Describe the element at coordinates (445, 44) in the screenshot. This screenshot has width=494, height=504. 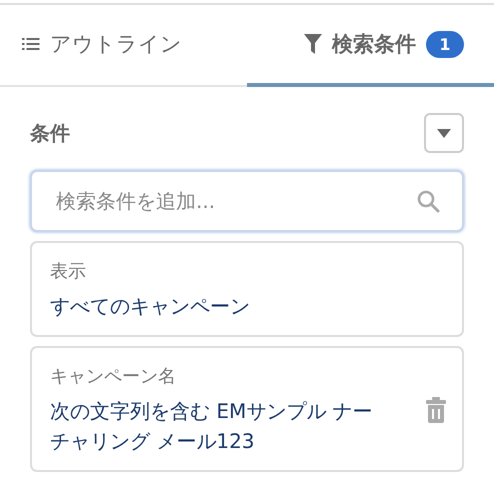
I see `count-badge: 1` at that location.